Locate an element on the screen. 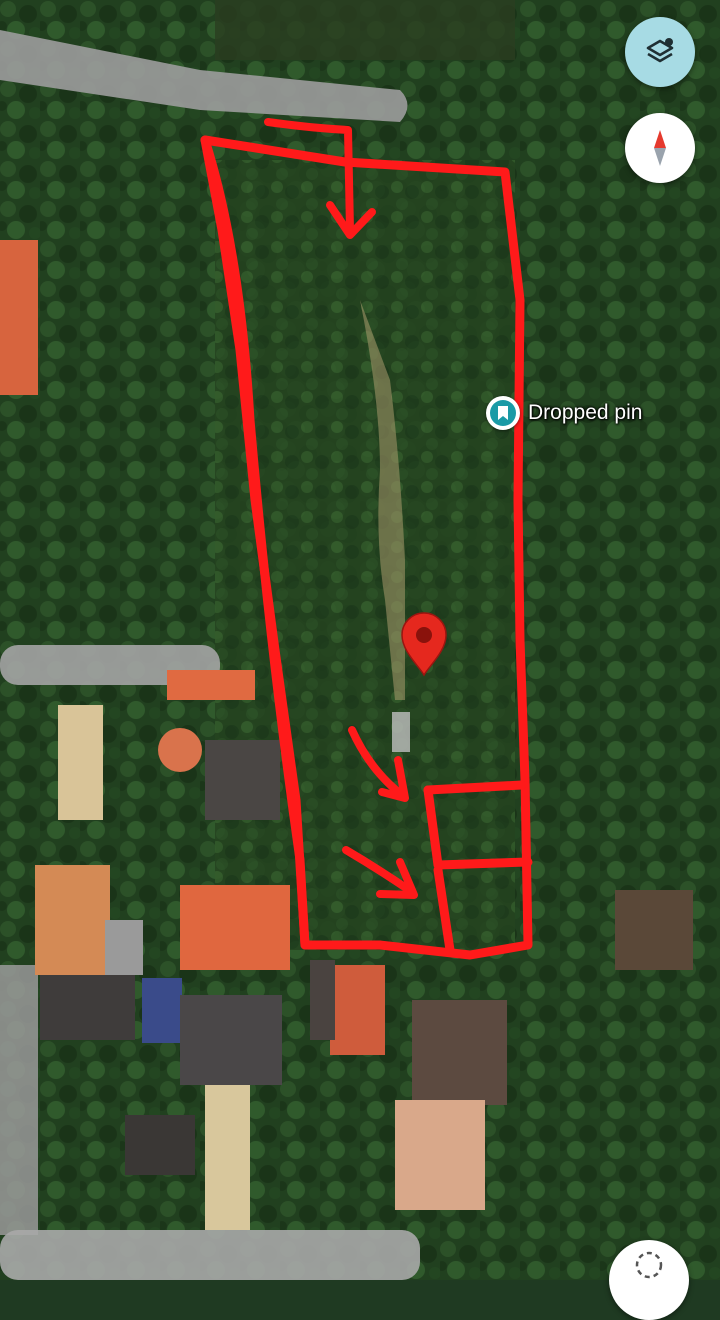 Image resolution: width=720 pixels, height=1320 pixels. dropped-pin-label: Dropped pin is located at coordinates (564, 413).